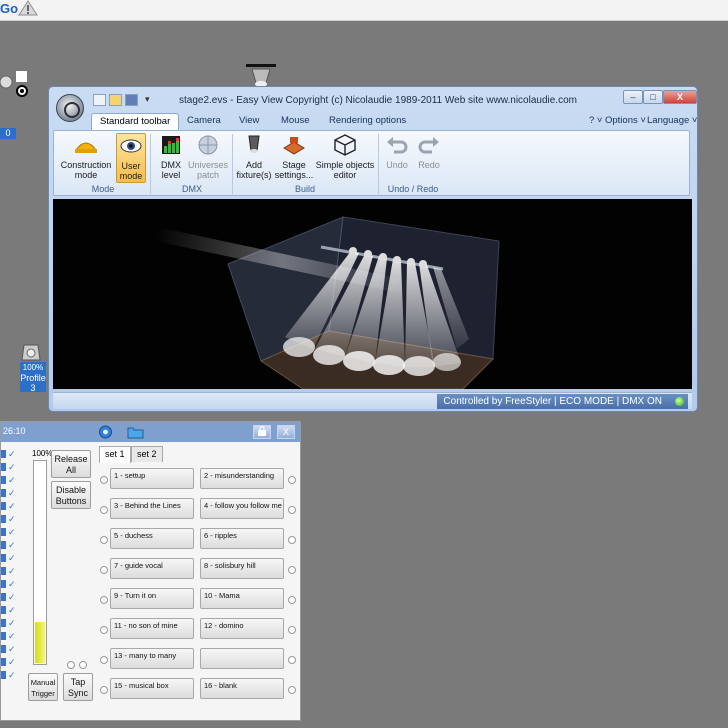 The height and width of the screenshot is (728, 728). I want to click on sequence-button: 13 - many to many, so click(152, 658).